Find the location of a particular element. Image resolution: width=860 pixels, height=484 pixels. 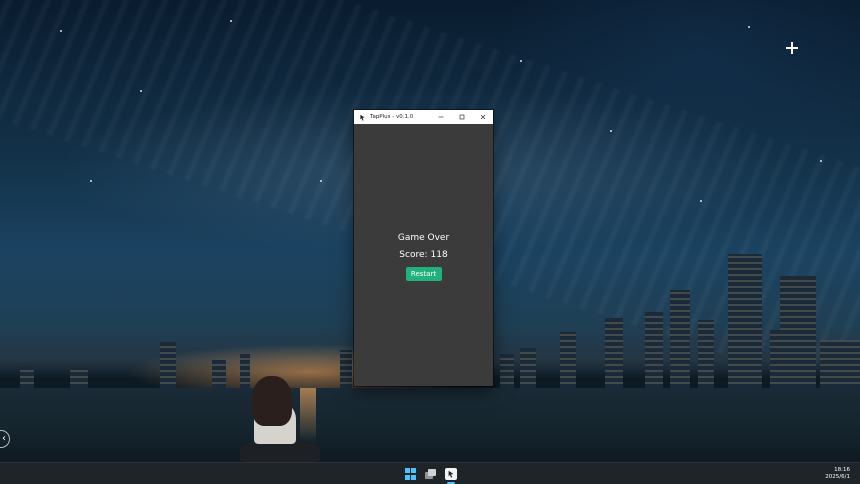

app-icon is located at coordinates (362, 117).